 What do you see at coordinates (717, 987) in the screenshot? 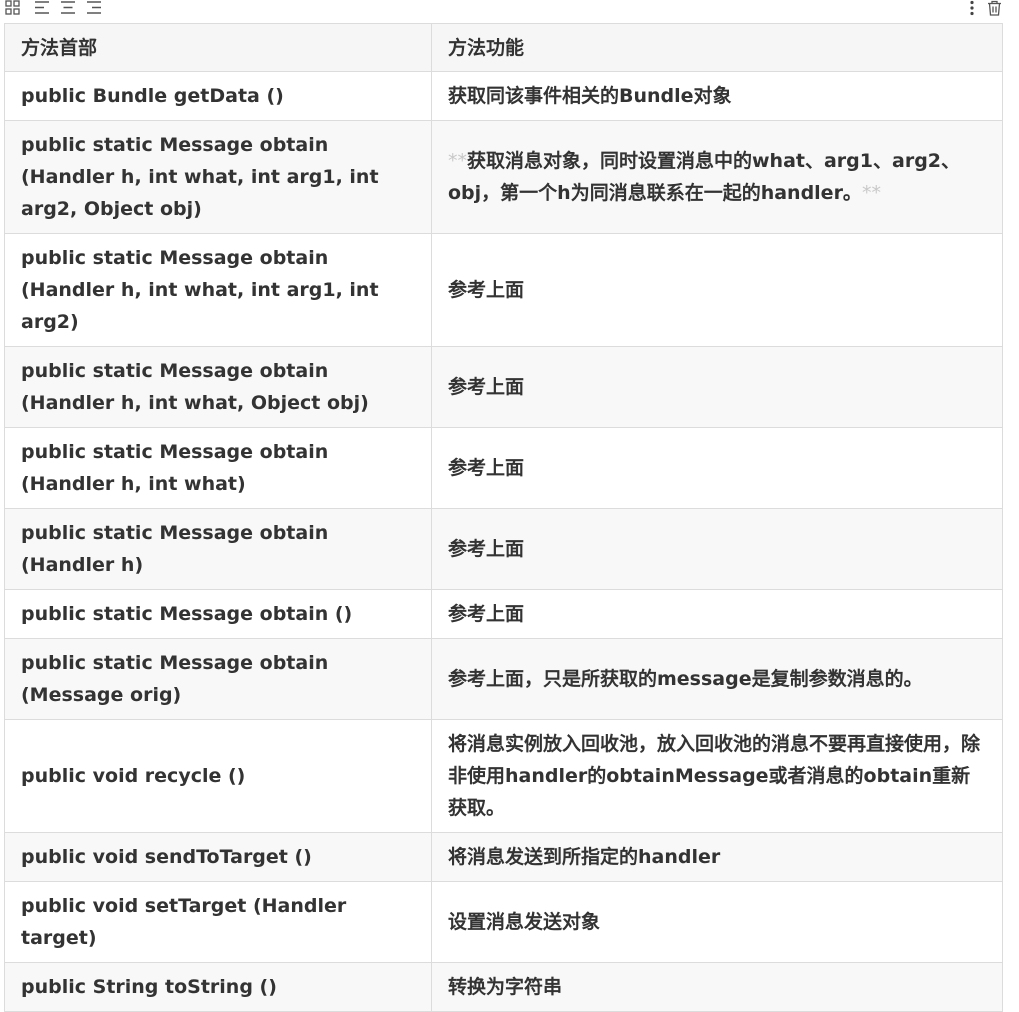
I see `method-description: 转换为字符串` at bounding box center [717, 987].